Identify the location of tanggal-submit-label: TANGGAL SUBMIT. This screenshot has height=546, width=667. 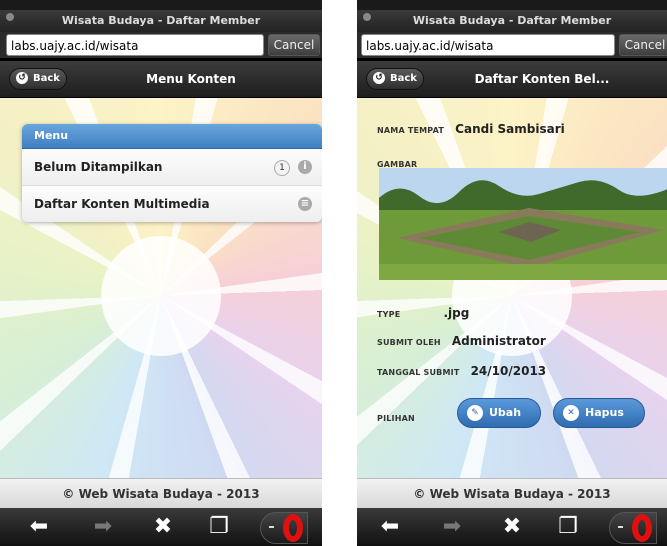
(418, 372).